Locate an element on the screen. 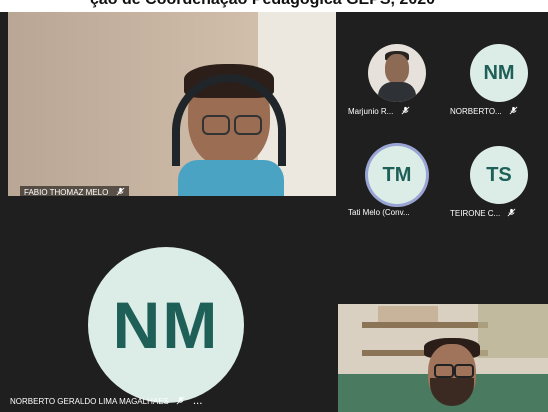  participant-initials-avatar: TM is located at coordinates (397, 175).